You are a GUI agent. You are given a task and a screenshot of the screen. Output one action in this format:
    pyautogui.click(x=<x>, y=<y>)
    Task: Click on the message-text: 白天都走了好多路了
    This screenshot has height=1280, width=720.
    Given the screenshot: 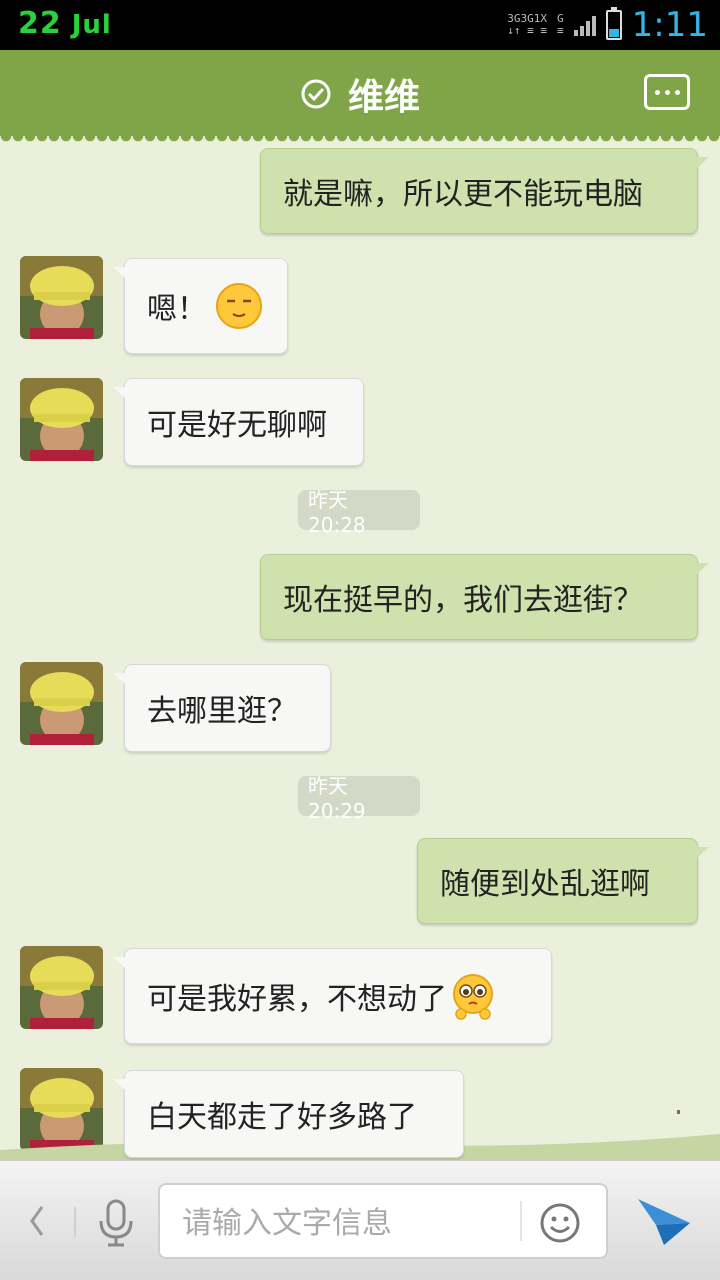 What is the action you would take?
    pyautogui.click(x=282, y=1117)
    